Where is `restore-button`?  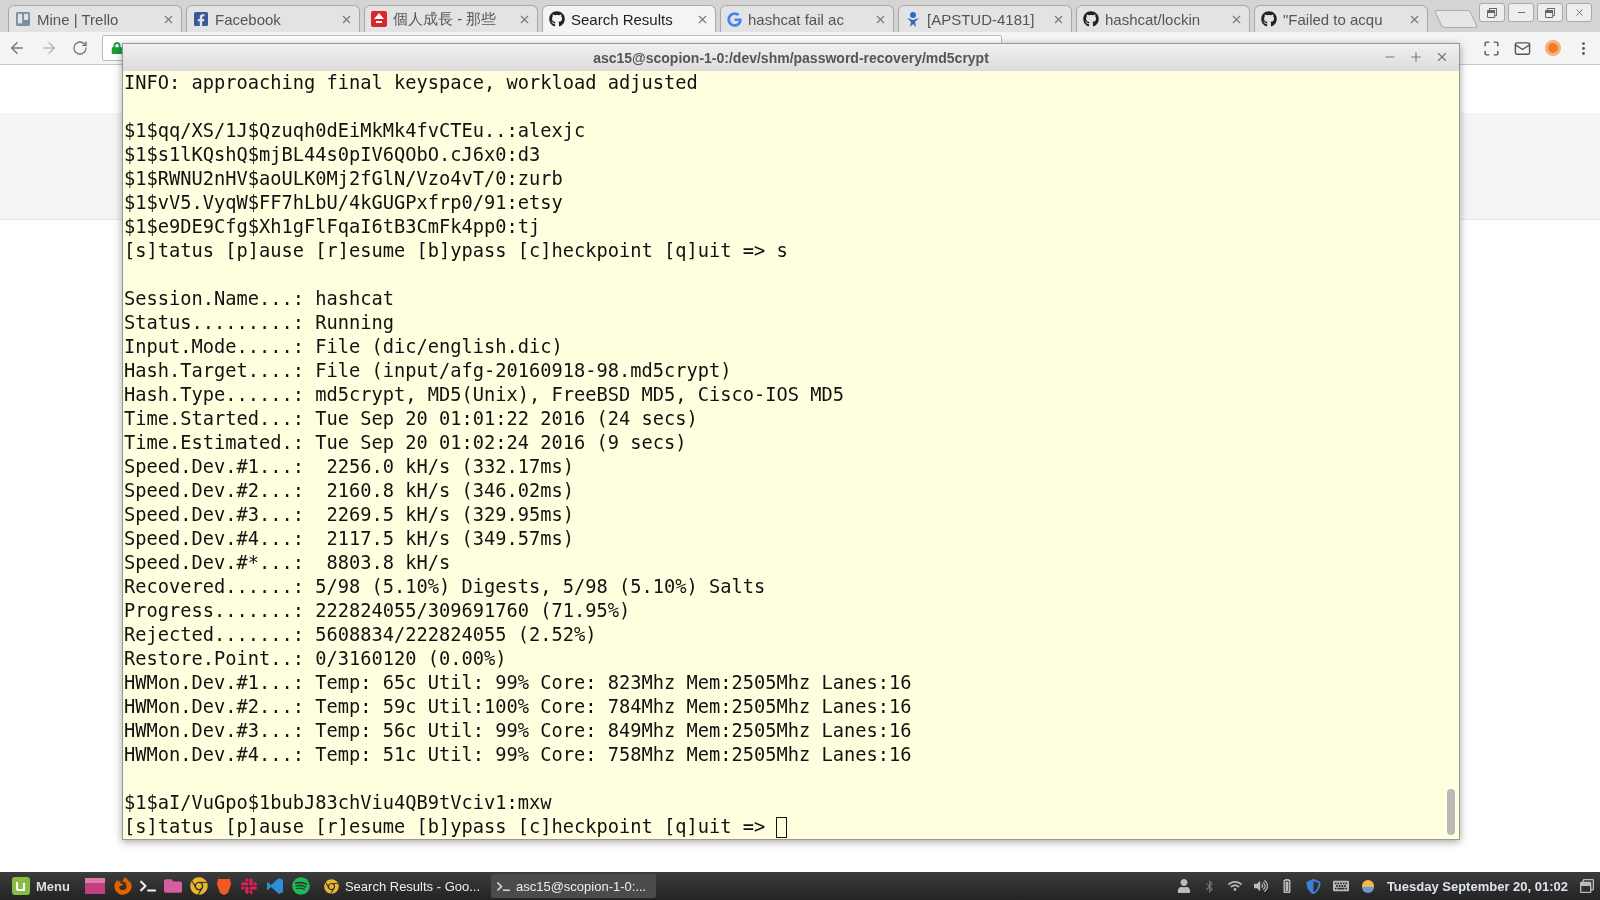 restore-button is located at coordinates (1550, 12).